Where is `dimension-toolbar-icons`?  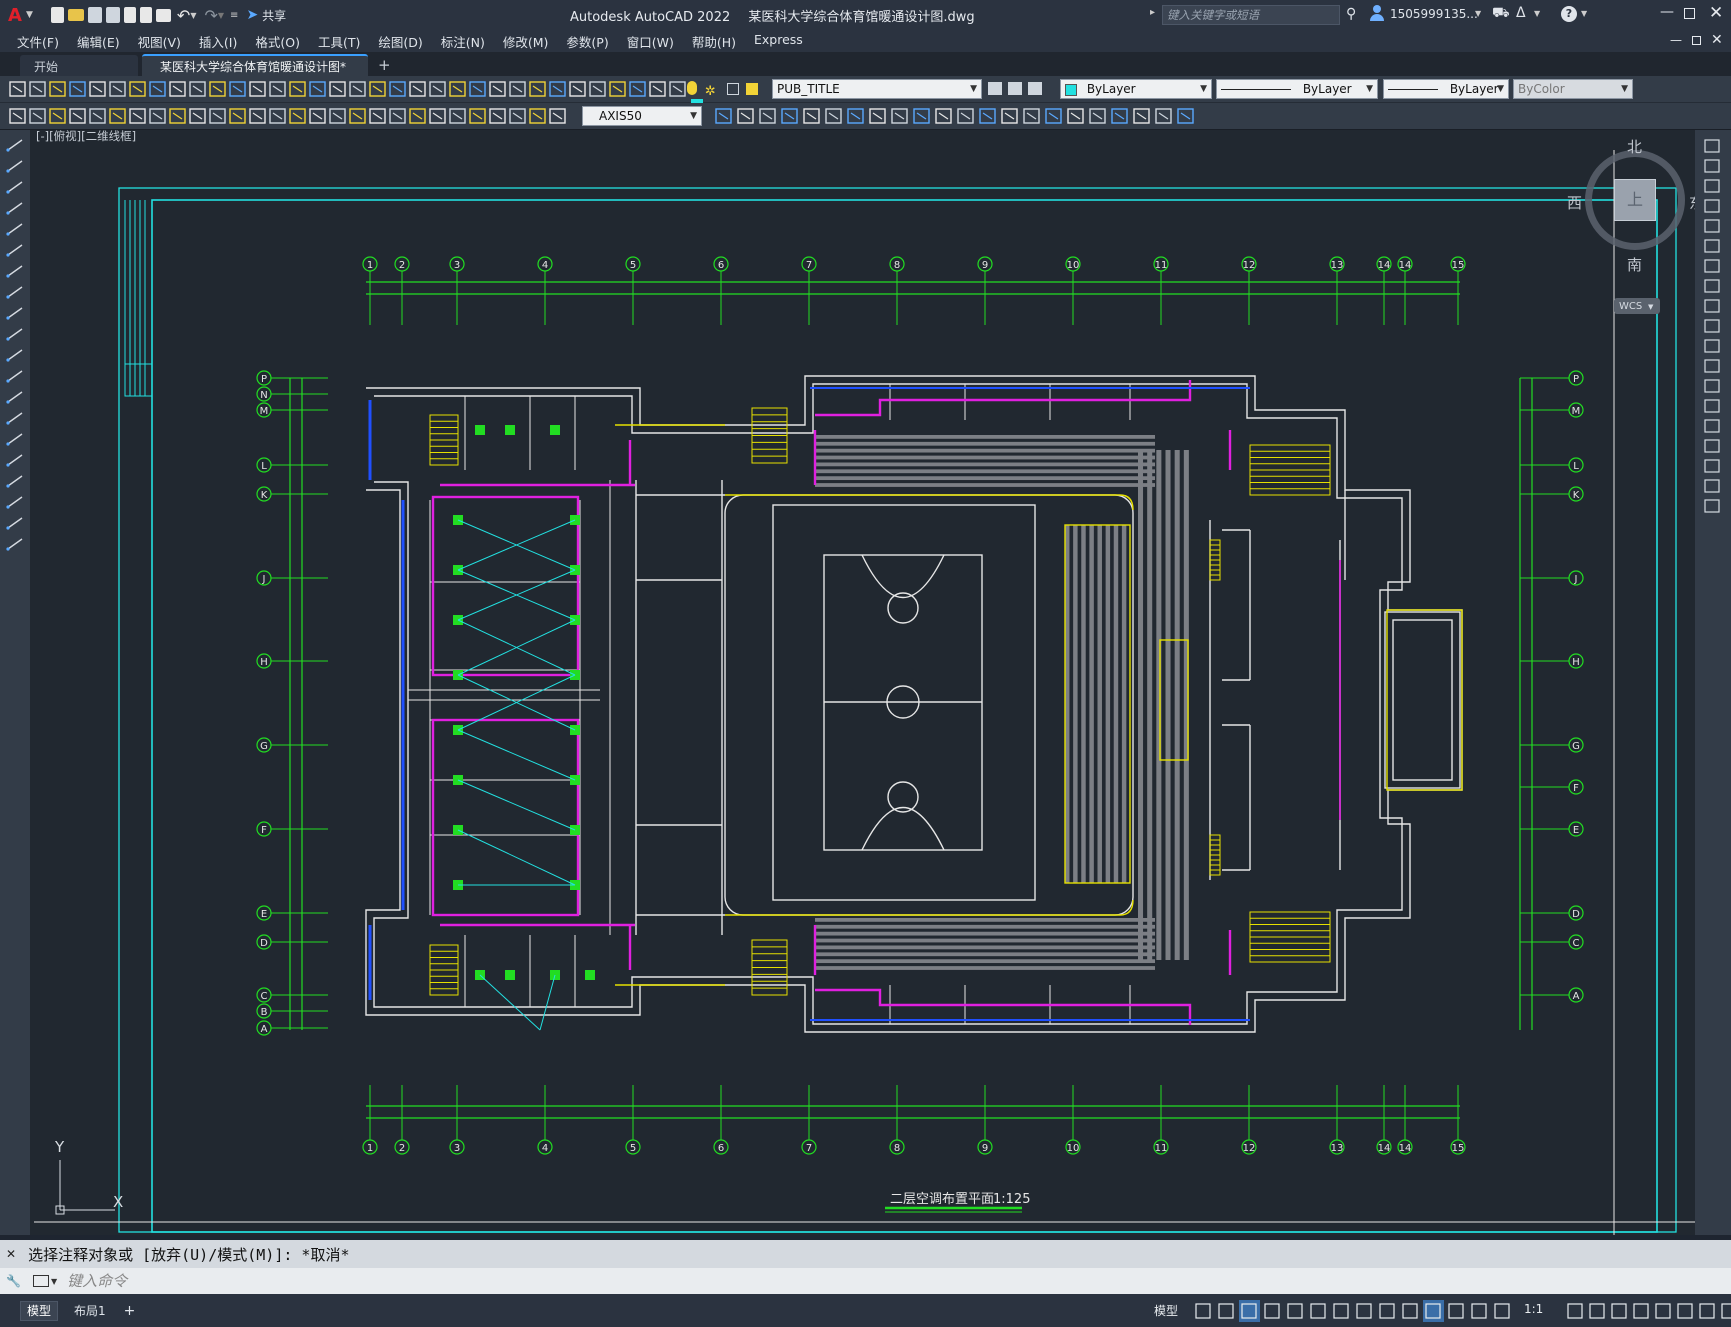
dimension-toolbar-icons is located at coordinates (291, 116).